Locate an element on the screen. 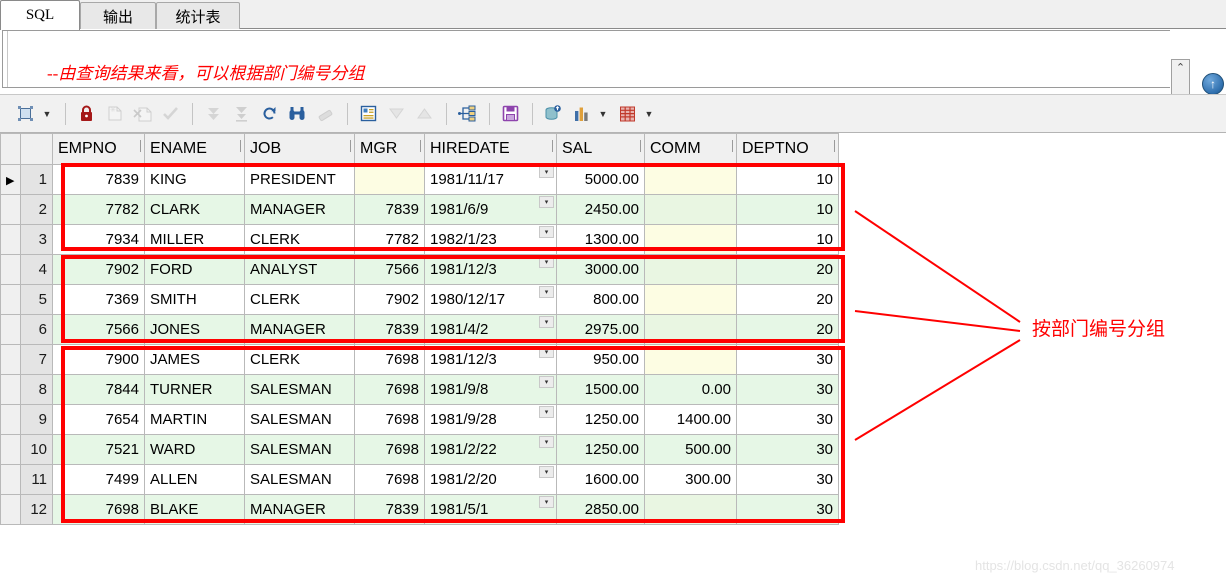 The height and width of the screenshot is (587, 1226). cell-empno: 7566 is located at coordinates (98, 329).